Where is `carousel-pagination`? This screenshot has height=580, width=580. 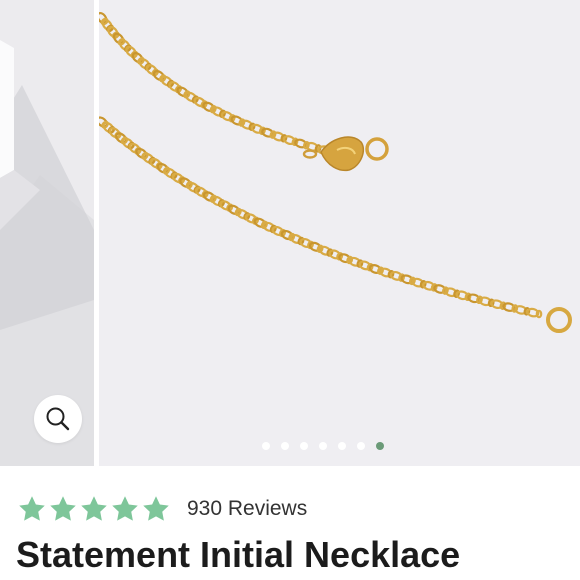
carousel-pagination is located at coordinates (323, 446).